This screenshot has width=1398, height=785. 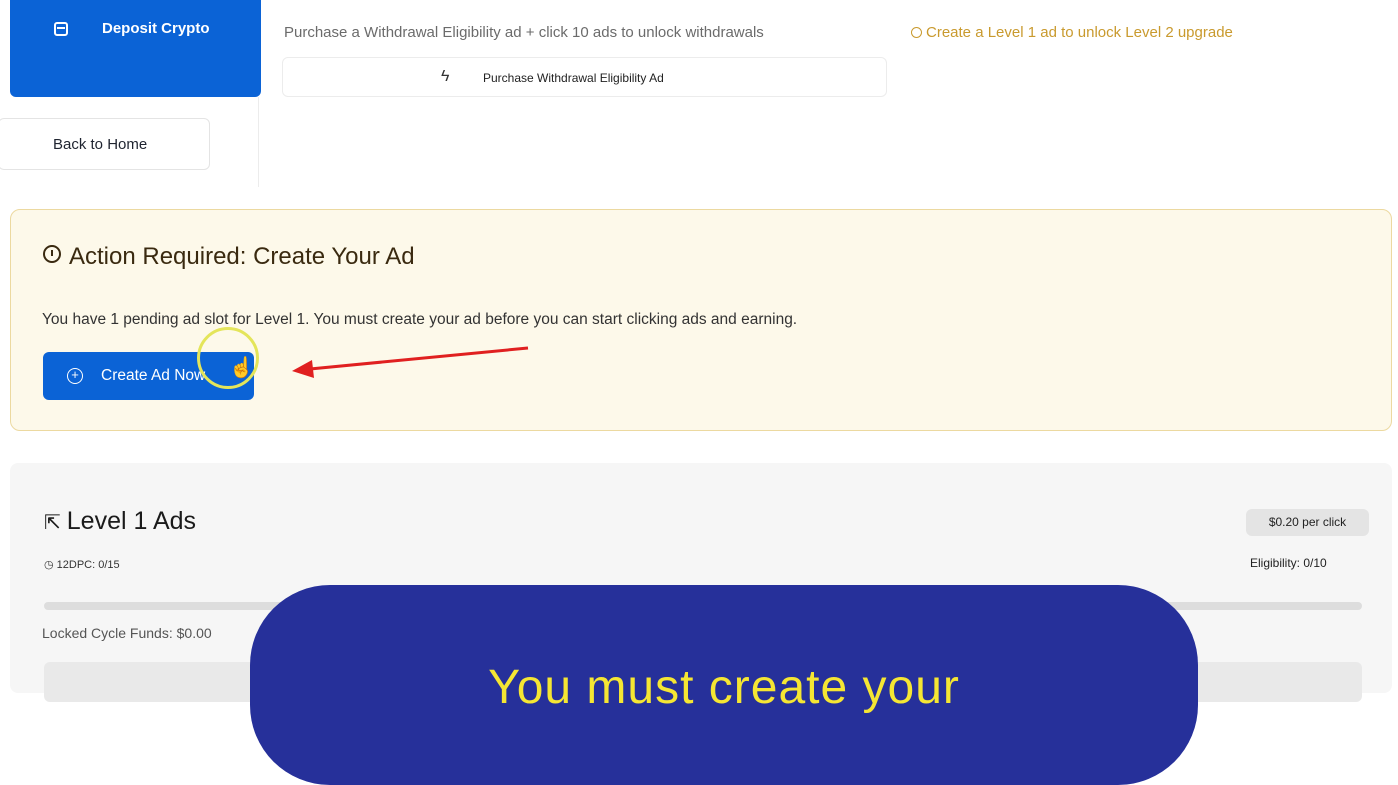 What do you see at coordinates (61, 29) in the screenshot?
I see `wallet-icon` at bounding box center [61, 29].